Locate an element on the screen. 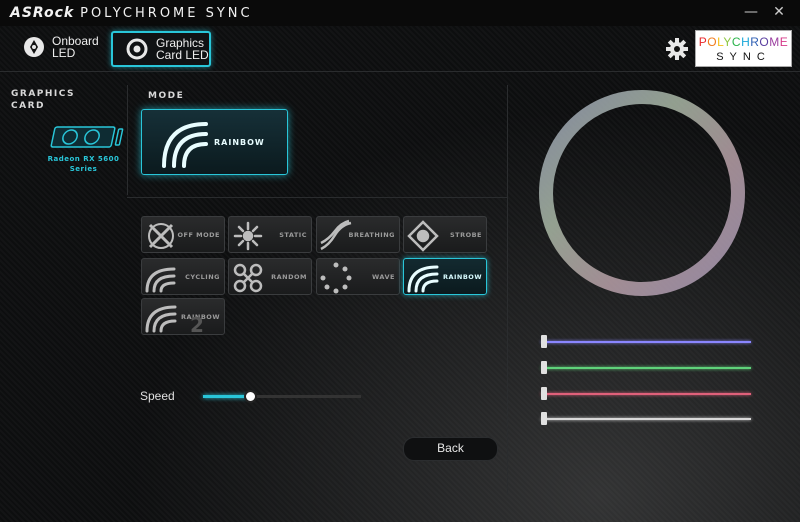 The image size is (800, 522). polychrome-sync-logo: POLYCHROME SYNC is located at coordinates (743, 48).